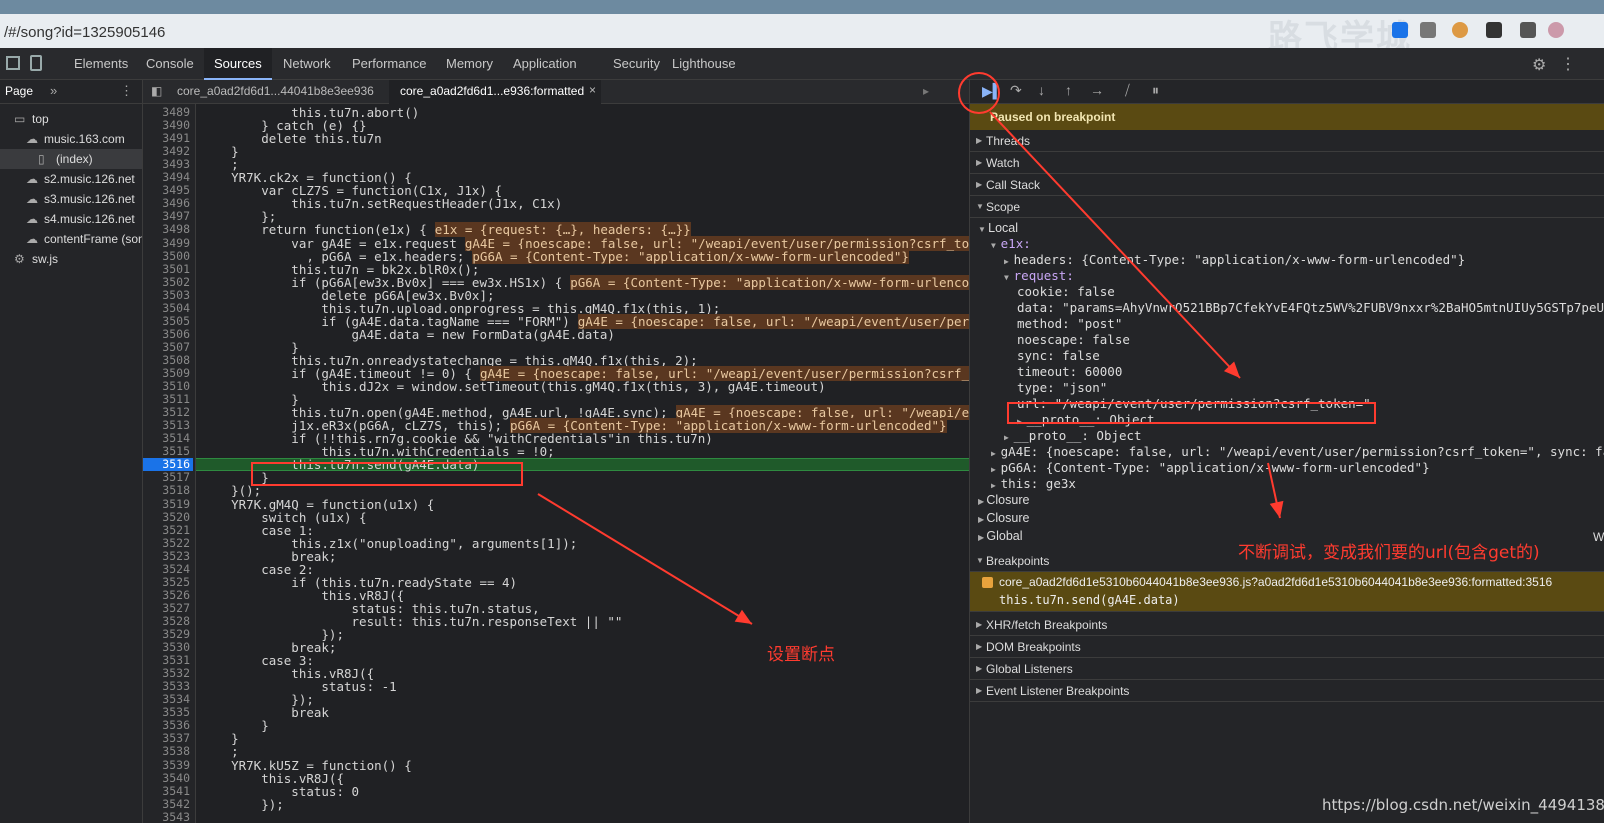 The height and width of the screenshot is (823, 1604). Describe the element at coordinates (1463, 805) in the screenshot. I see `csdn-watermark: https://blog.csdn.net/weixin_44941385` at that location.